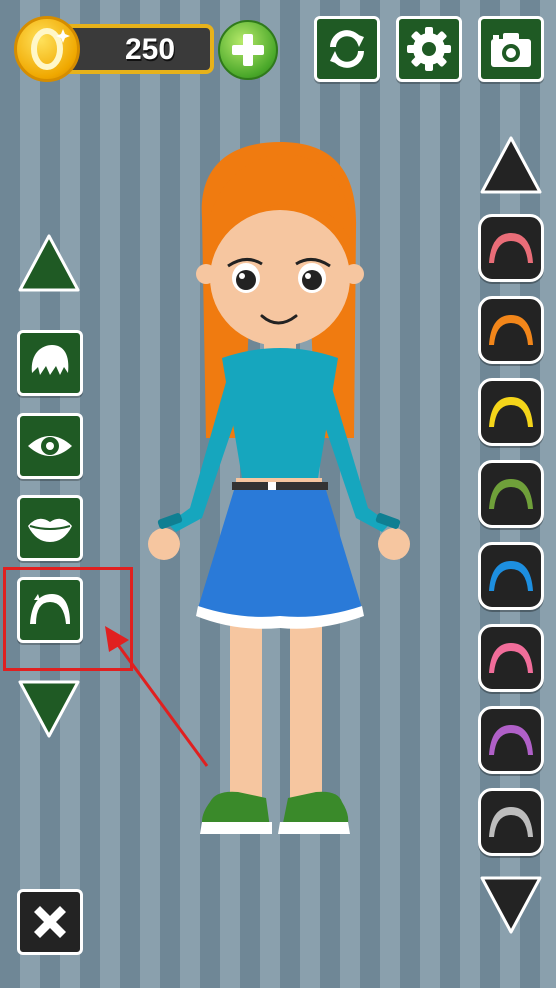 This screenshot has width=556, height=988. I want to click on refresh-button, so click(347, 49).